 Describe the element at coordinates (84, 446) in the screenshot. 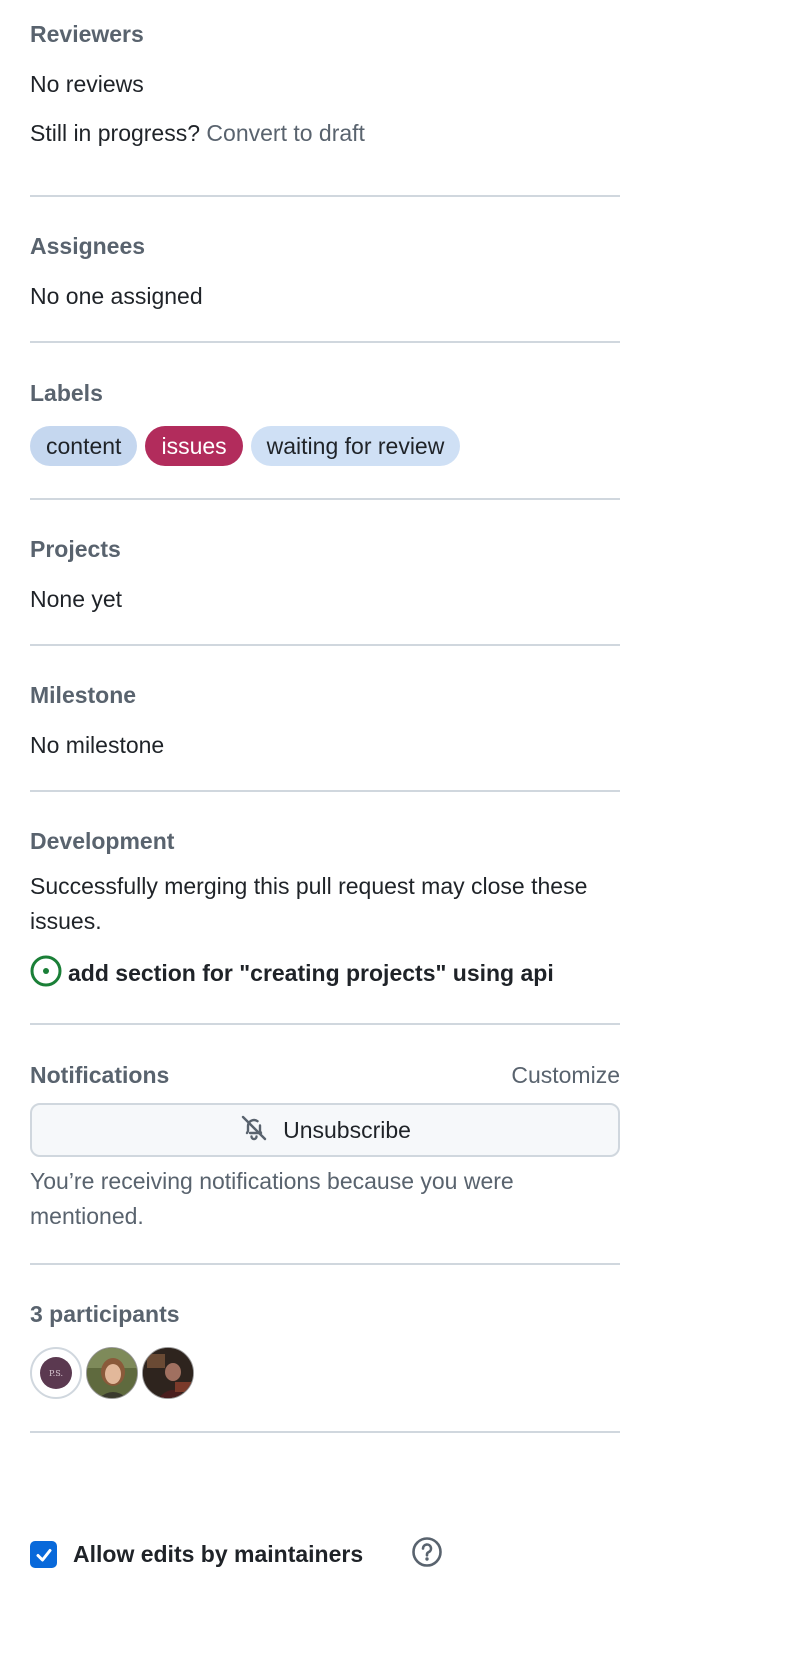

I see `label-pill: content` at that location.